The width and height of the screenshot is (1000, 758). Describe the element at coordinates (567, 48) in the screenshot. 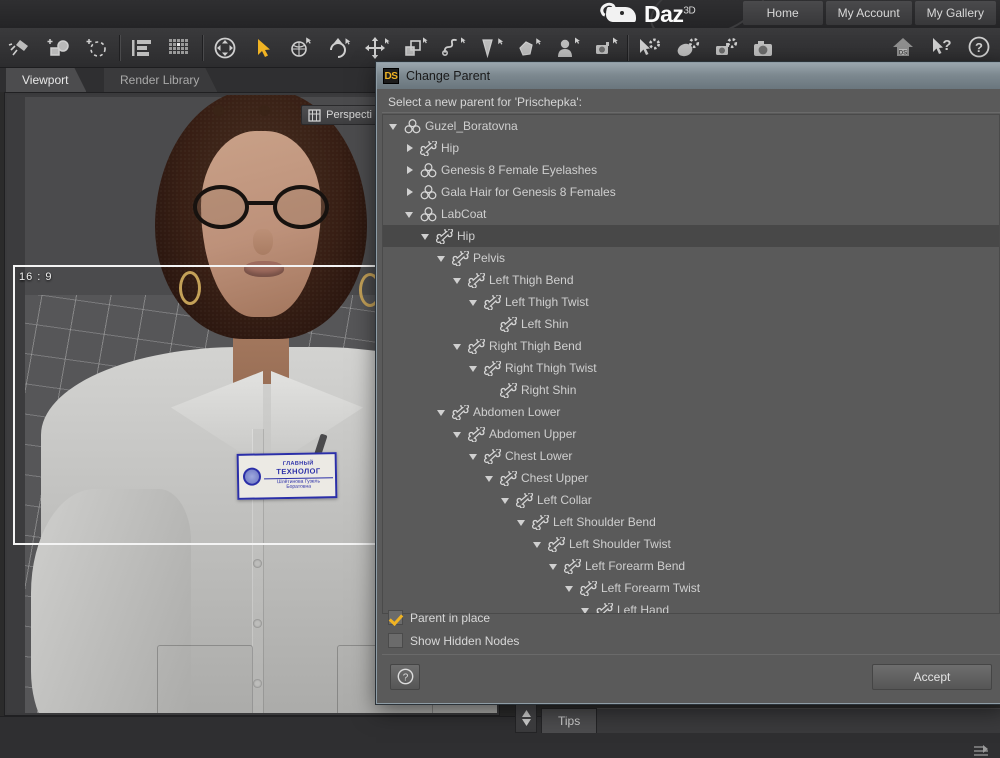

I see `figure-select-icon` at that location.